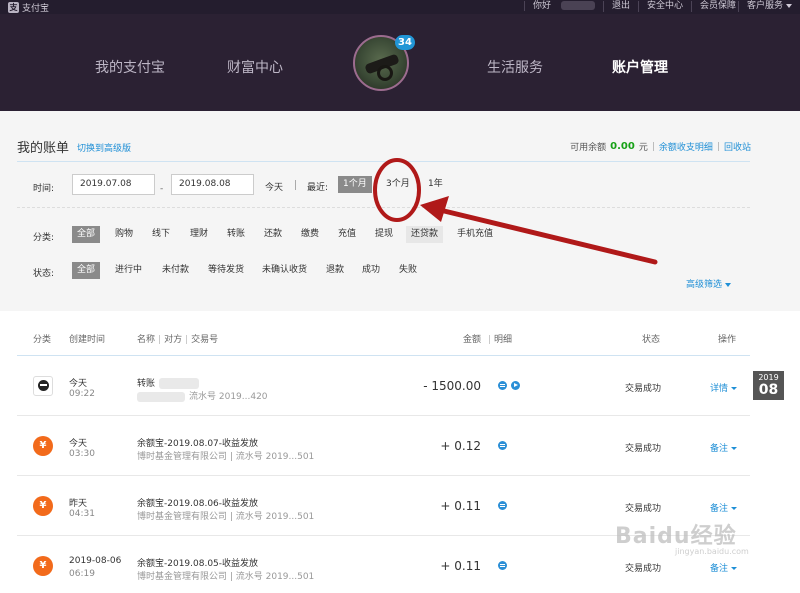 The height and width of the screenshot is (593, 800). I want to click on recent-1-year: 1年, so click(435, 184).